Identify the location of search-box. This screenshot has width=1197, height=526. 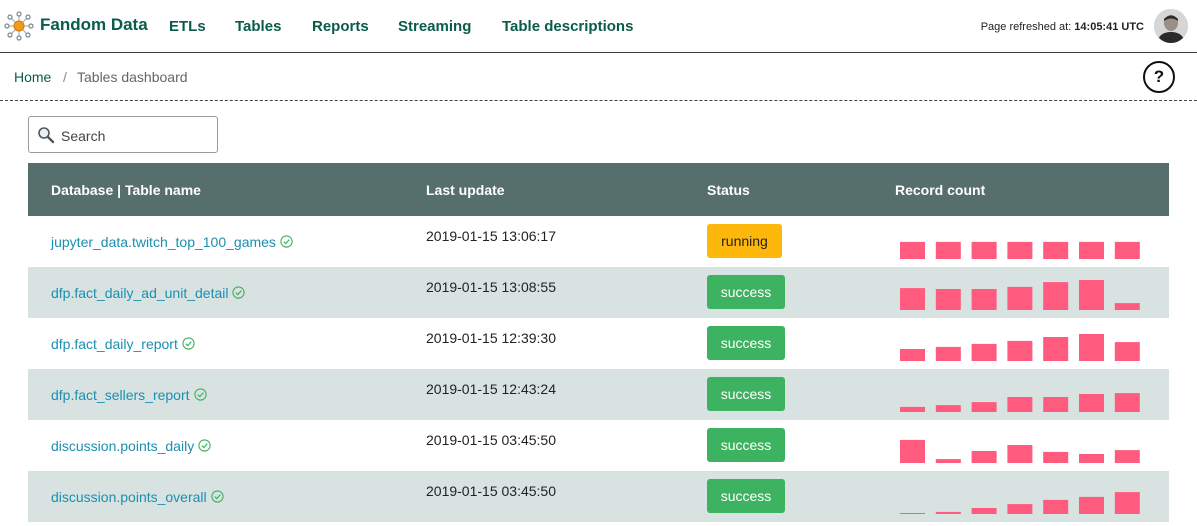
(123, 134).